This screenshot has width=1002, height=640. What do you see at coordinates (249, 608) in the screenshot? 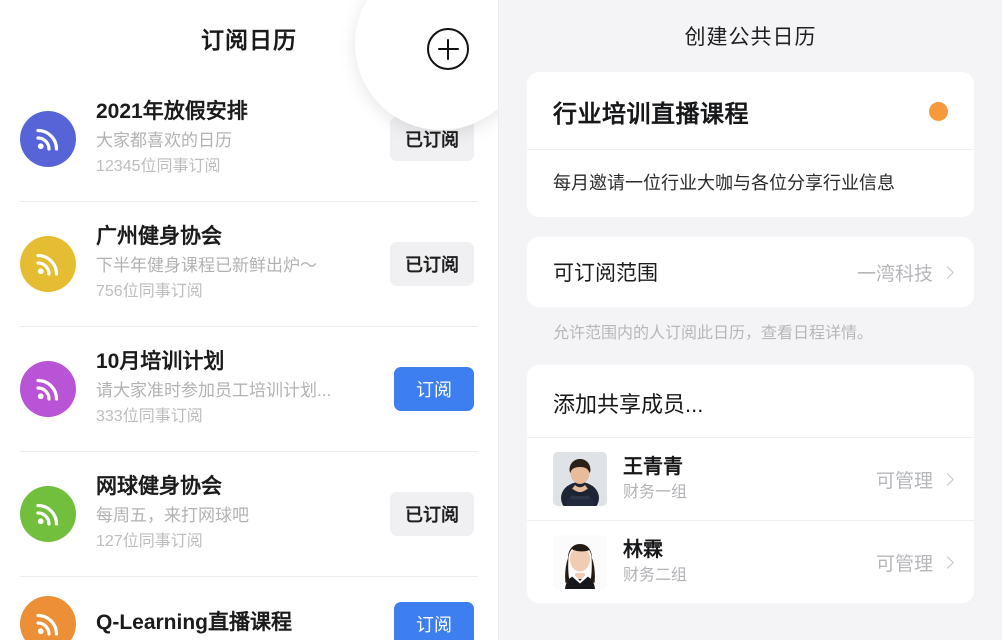
I see `list-item: Q-Learning直播课程 订阅` at bounding box center [249, 608].